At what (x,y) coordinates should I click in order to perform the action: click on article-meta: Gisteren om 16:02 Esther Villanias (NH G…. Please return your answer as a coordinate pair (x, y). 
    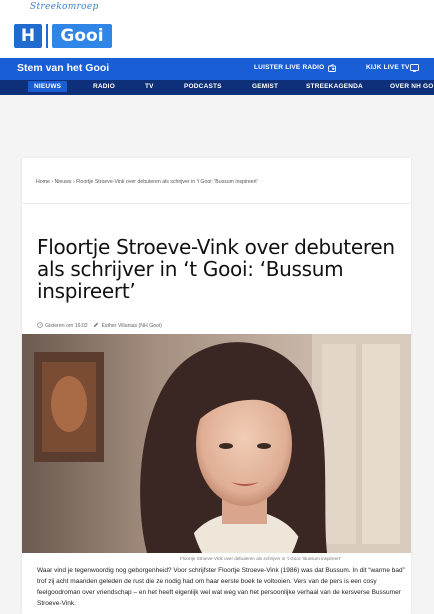
    Looking at the image, I should click on (99, 325).